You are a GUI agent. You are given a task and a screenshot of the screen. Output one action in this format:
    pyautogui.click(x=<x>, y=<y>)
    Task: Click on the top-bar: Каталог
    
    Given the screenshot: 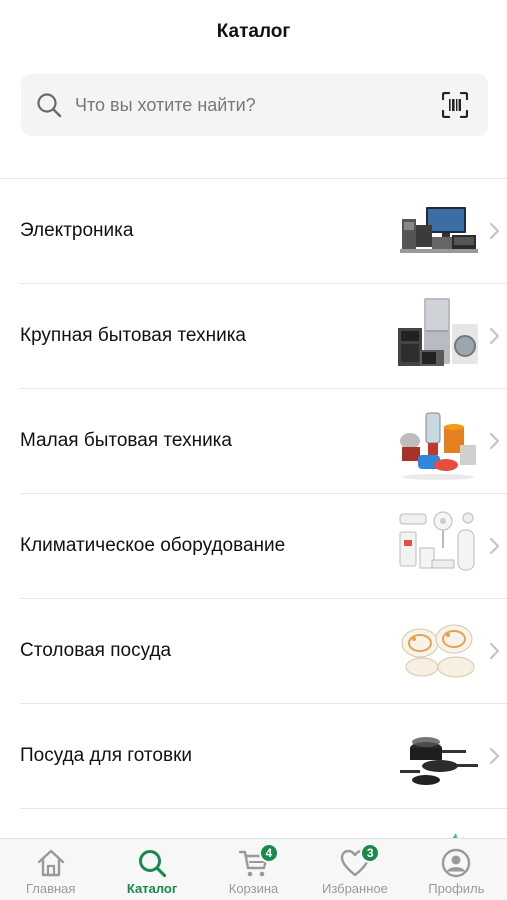 What is the action you would take?
    pyautogui.click(x=253, y=31)
    